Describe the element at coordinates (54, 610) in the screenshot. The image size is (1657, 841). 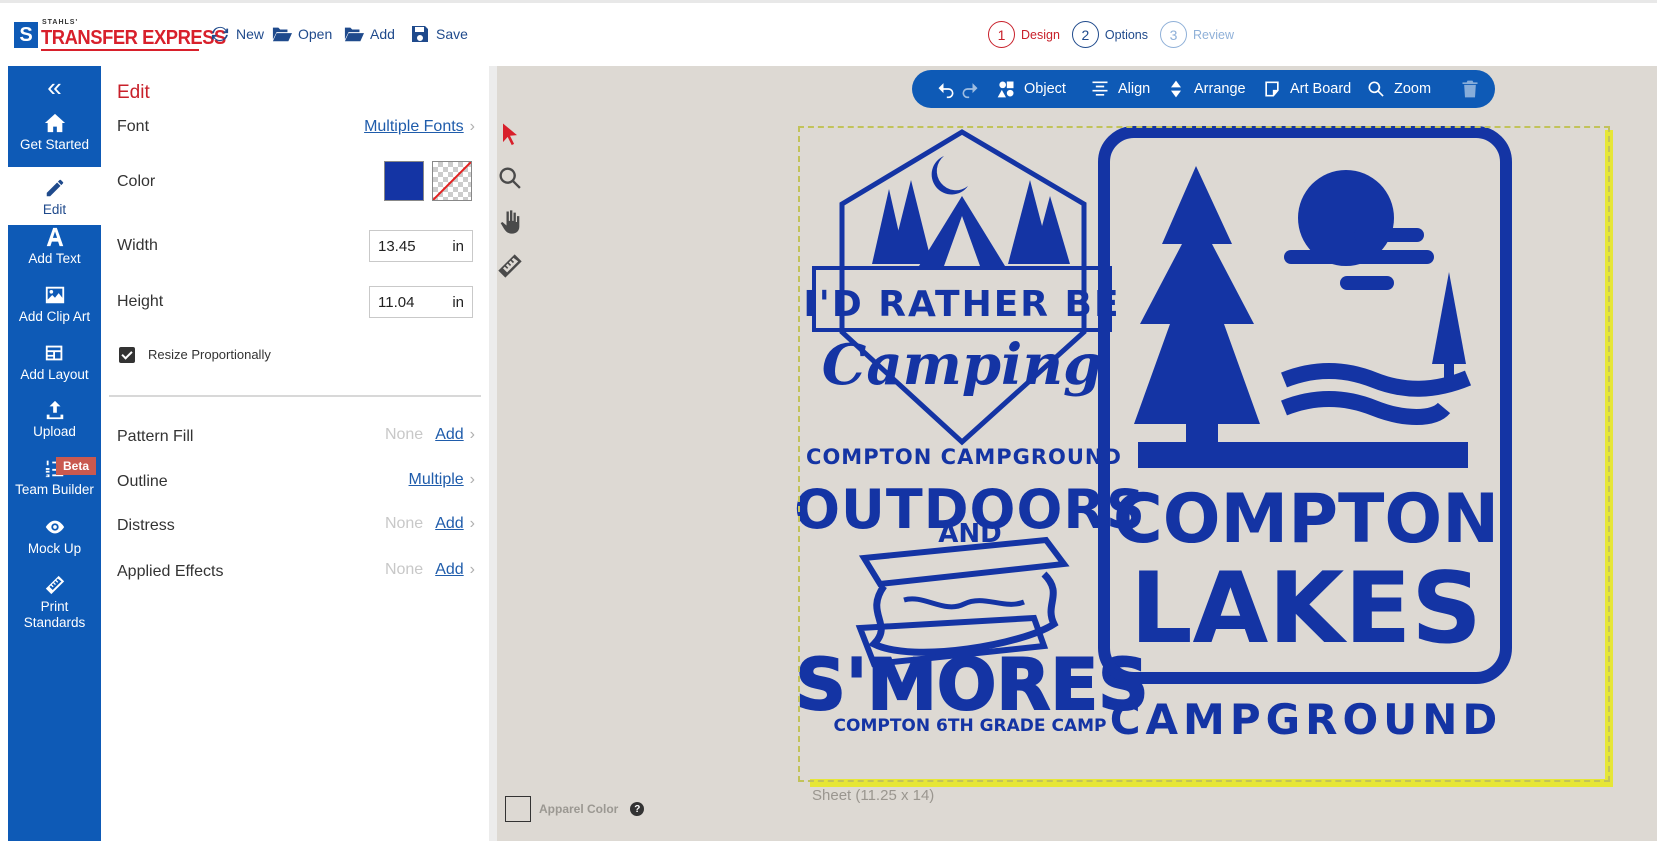
I see `nav-print-standards: Print Standards` at that location.